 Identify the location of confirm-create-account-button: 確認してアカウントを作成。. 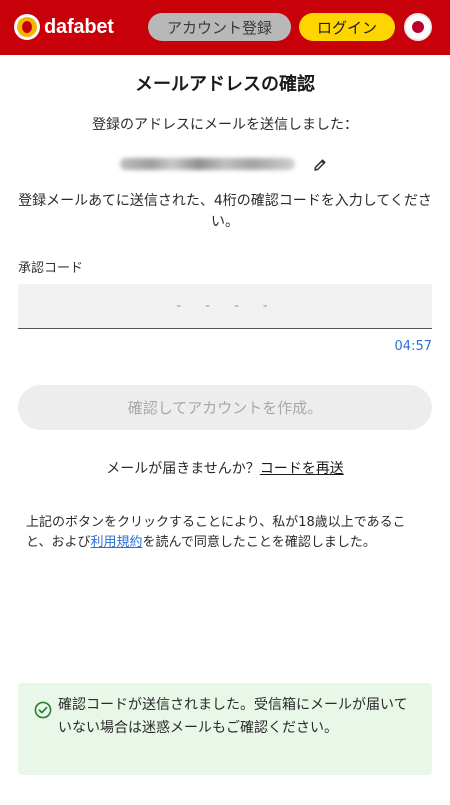
(225, 407).